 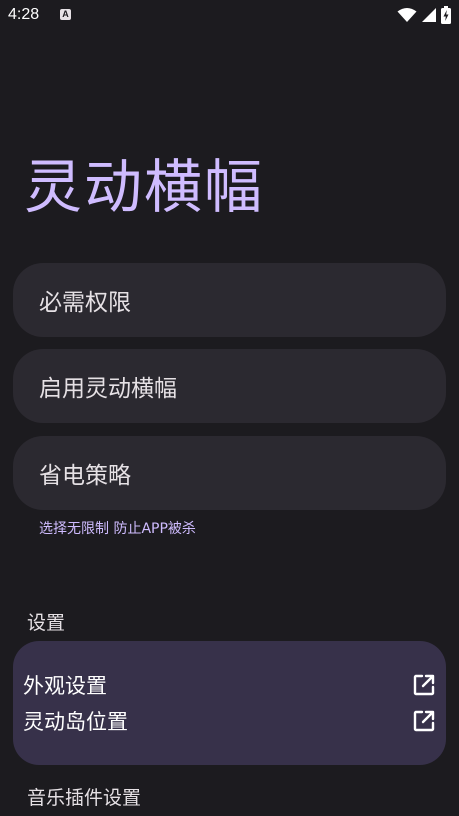 I want to click on appearance-settings-item: 外观设置, so click(x=229, y=685).